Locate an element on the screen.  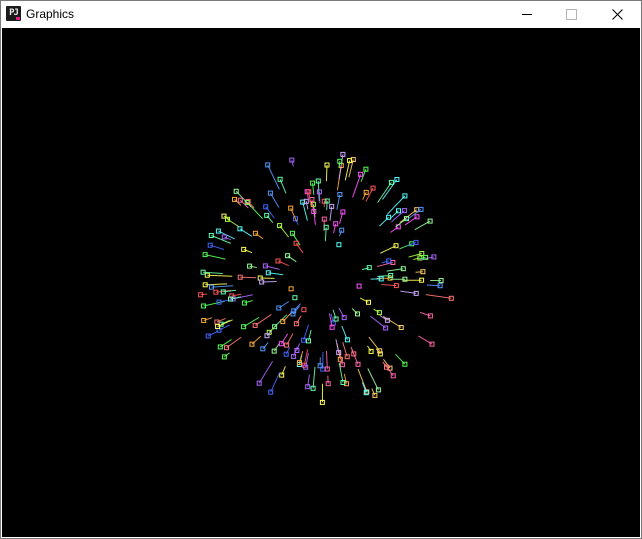
app-icon-accent is located at coordinates (18, 18).